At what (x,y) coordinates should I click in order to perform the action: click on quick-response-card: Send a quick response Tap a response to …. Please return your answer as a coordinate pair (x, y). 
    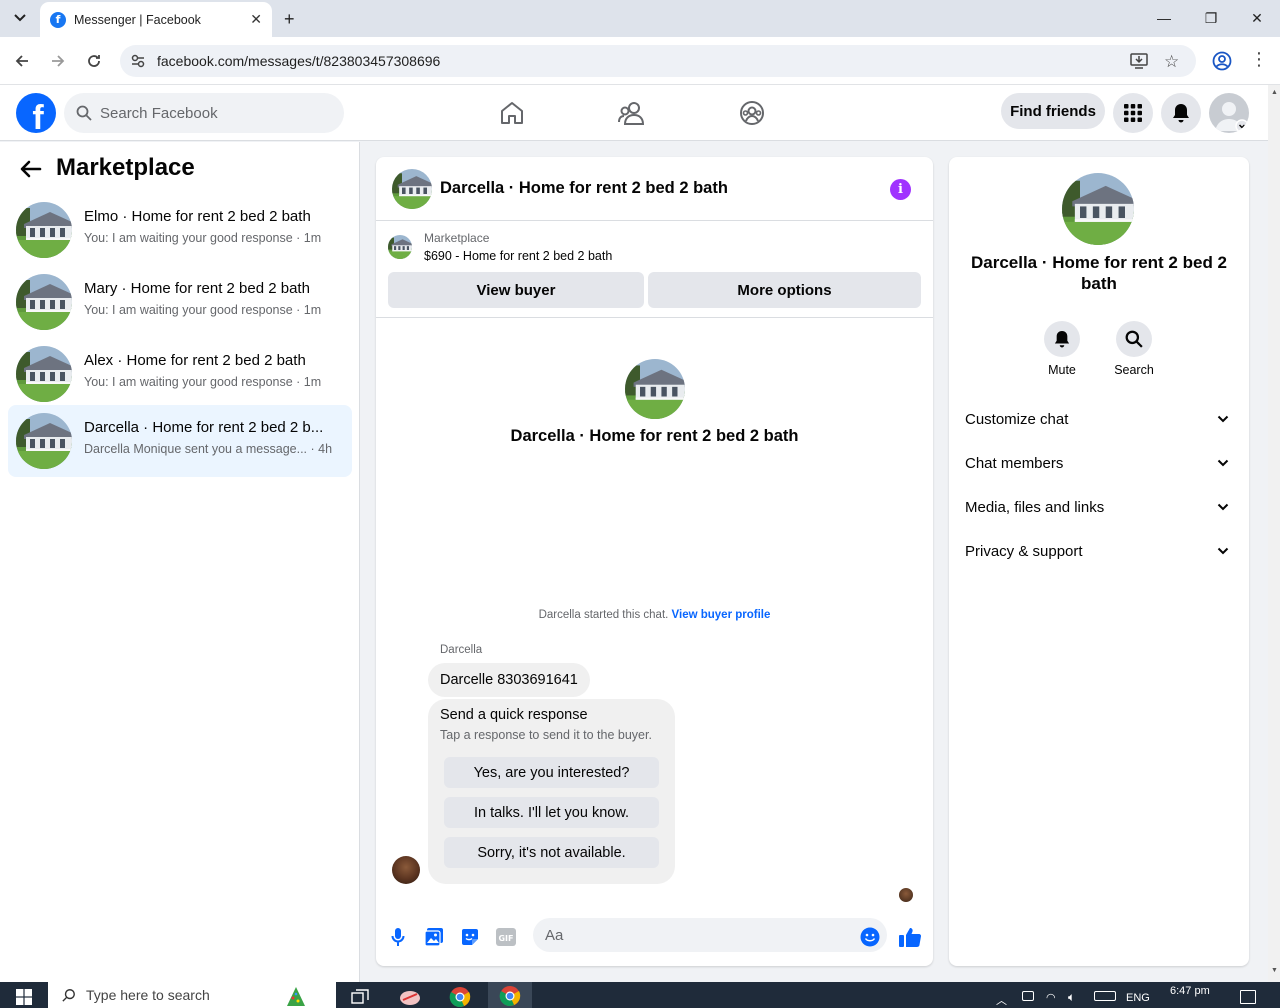
    Looking at the image, I should click on (551, 791).